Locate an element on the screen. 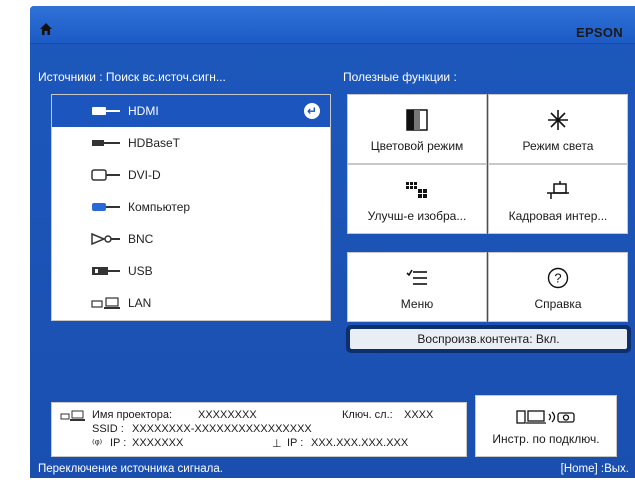 The height and width of the screenshot is (501, 635). ssid-label: SSID : is located at coordinates (108, 429).